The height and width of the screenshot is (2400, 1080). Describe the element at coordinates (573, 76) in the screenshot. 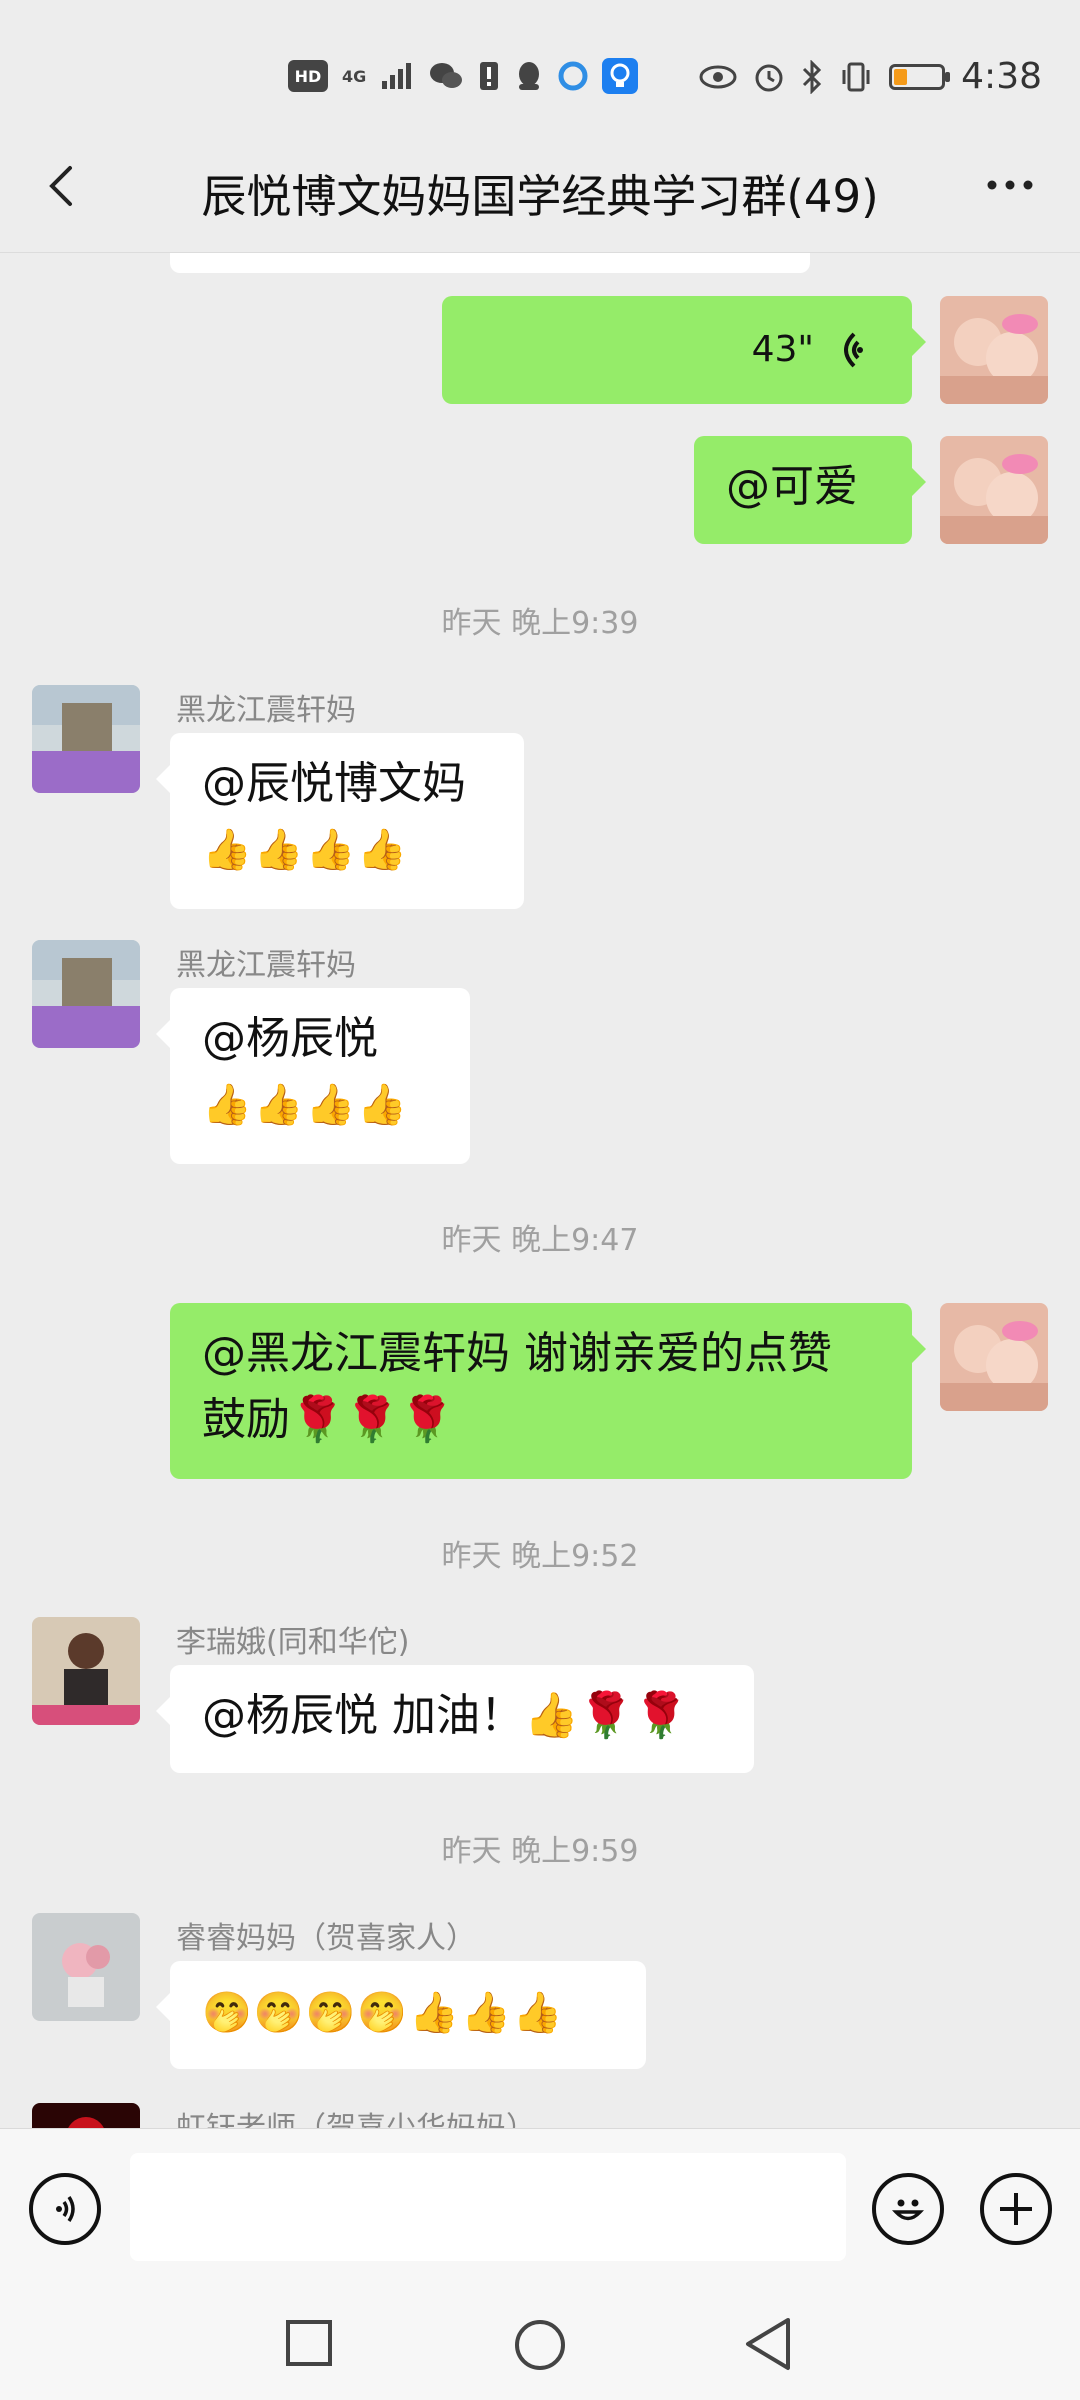

I see `browser-icon` at that location.